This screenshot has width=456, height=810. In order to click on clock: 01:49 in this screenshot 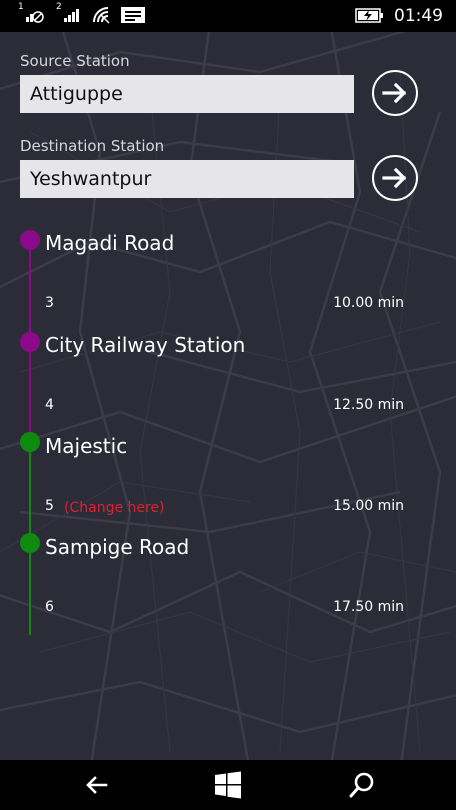, I will do `click(418, 16)`.